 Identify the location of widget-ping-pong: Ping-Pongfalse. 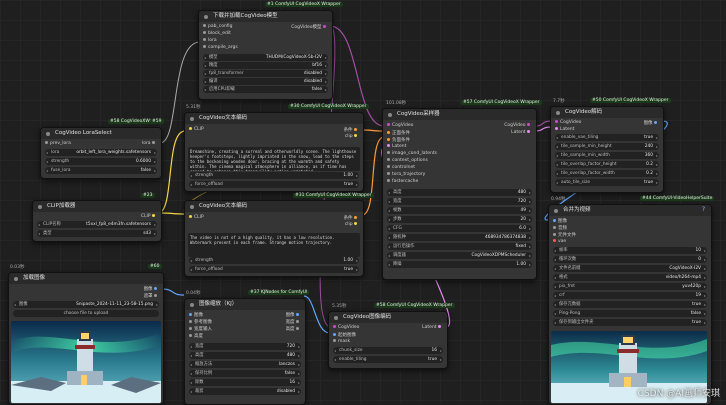
(630, 313).